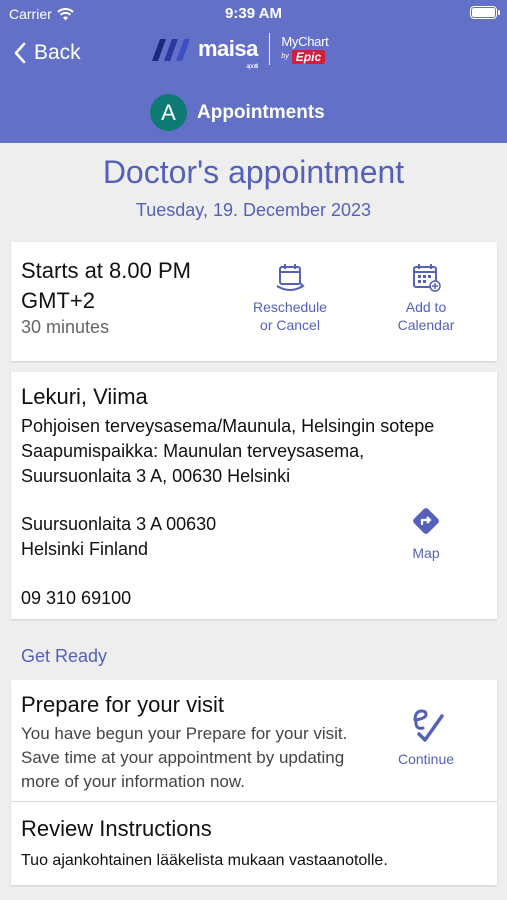 This screenshot has height=900, width=507. I want to click on address-line-2: Helsinki Finland, so click(85, 549).